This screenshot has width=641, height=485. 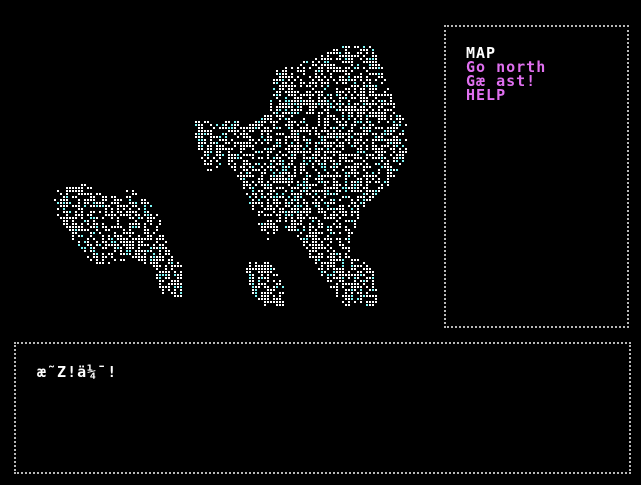 What do you see at coordinates (486, 95) in the screenshot?
I see `menu-item-help: HELP` at bounding box center [486, 95].